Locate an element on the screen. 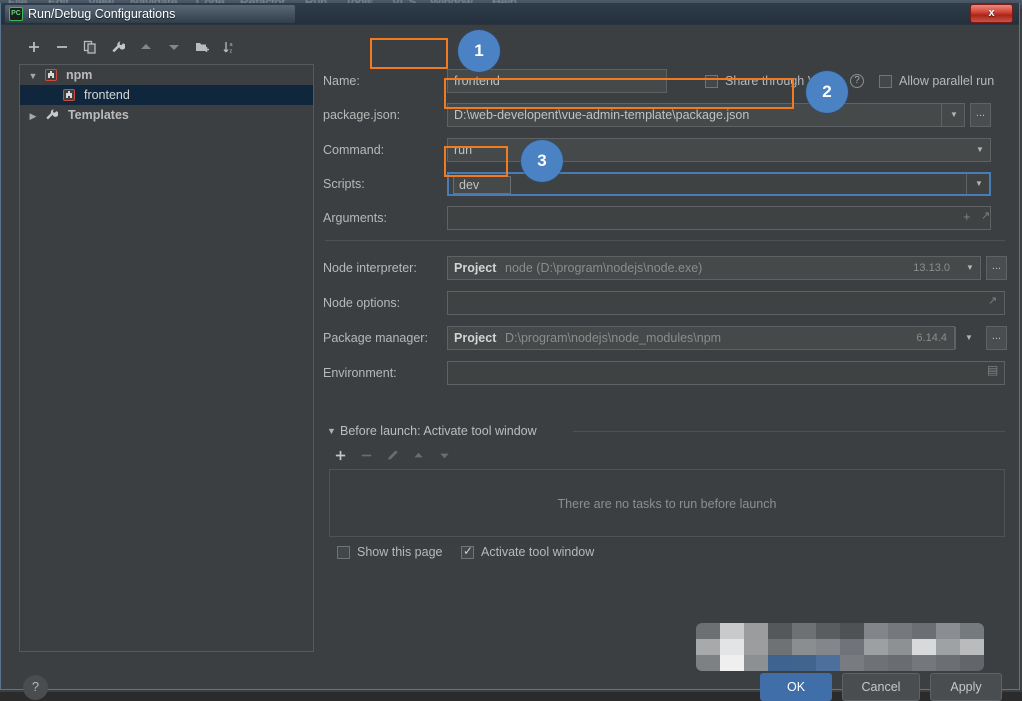 This screenshot has width=1022, height=701. before-launch-title: Before launch: Activate tool window is located at coordinates (438, 431).